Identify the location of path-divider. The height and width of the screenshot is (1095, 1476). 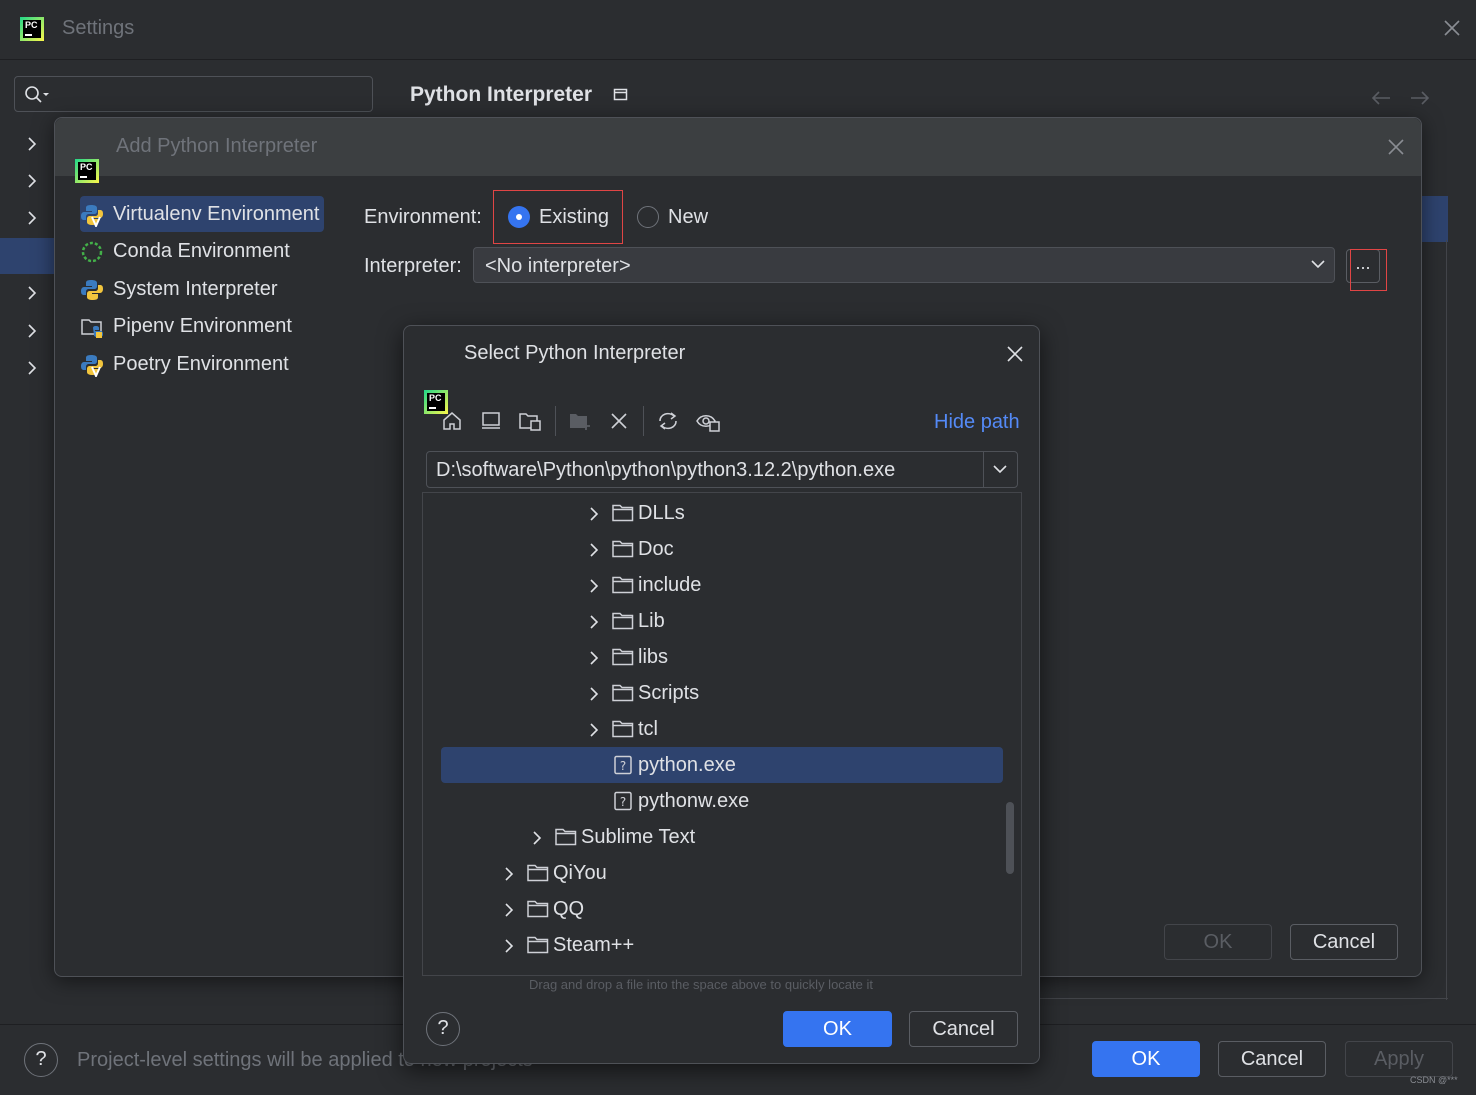
(983, 469).